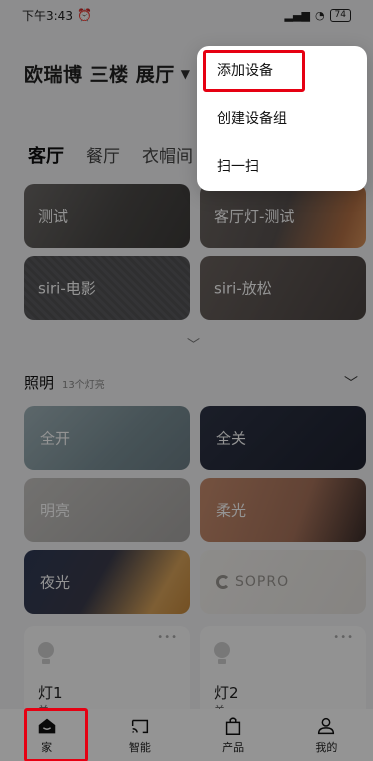 This screenshot has width=373, height=761. I want to click on menu-item-create-group: 创建设备组, so click(282, 118).